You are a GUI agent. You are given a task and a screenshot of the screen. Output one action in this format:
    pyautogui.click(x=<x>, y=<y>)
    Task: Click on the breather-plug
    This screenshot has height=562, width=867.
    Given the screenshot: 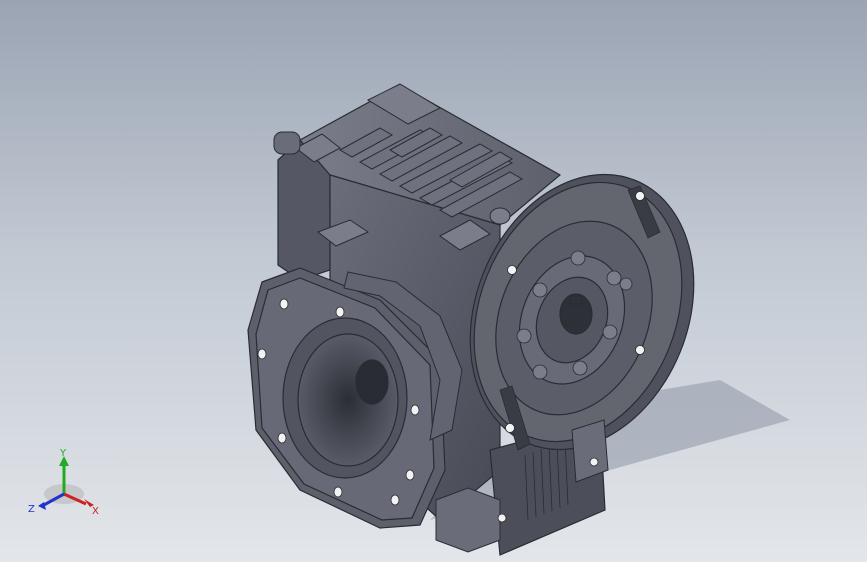 What is the action you would take?
    pyautogui.click(x=500, y=216)
    